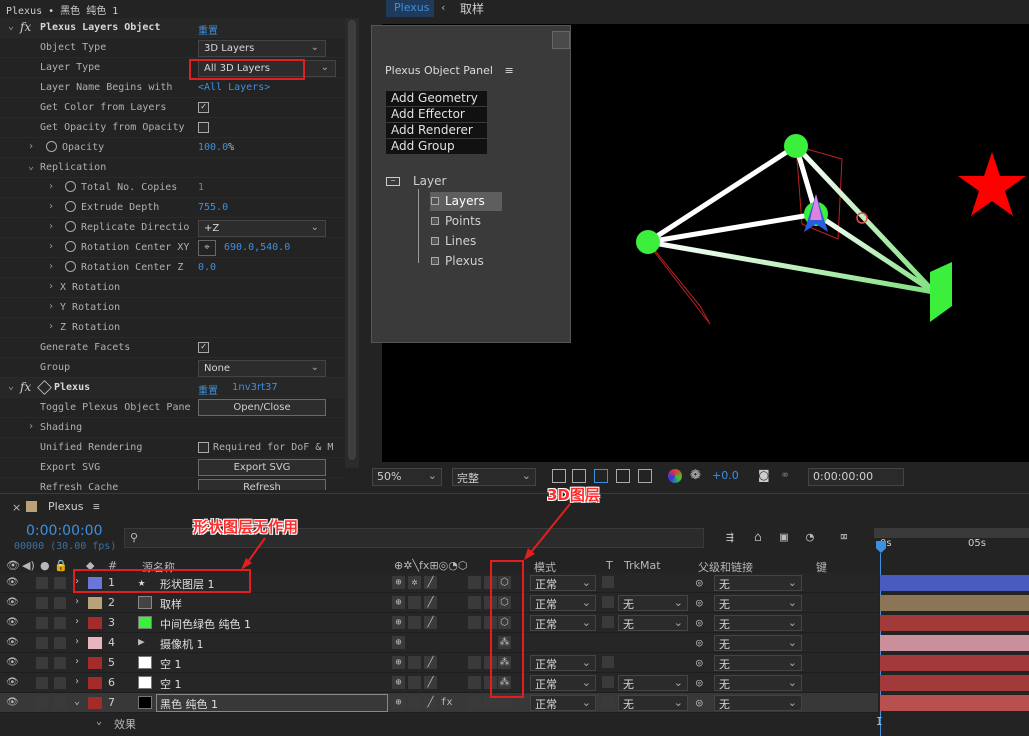  Describe the element at coordinates (494, 477) in the screenshot. I see `resolution-dropdown: 完整 ⌄` at that location.